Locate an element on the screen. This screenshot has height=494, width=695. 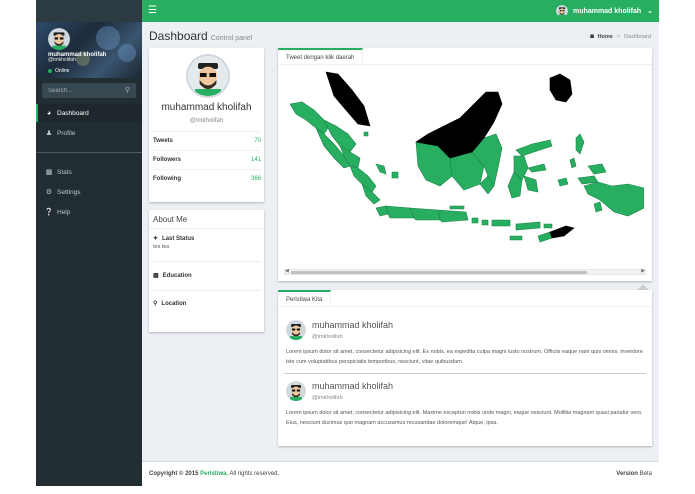
sidebar-item-dashboard: ◕ Dashboard is located at coordinates (89, 113).